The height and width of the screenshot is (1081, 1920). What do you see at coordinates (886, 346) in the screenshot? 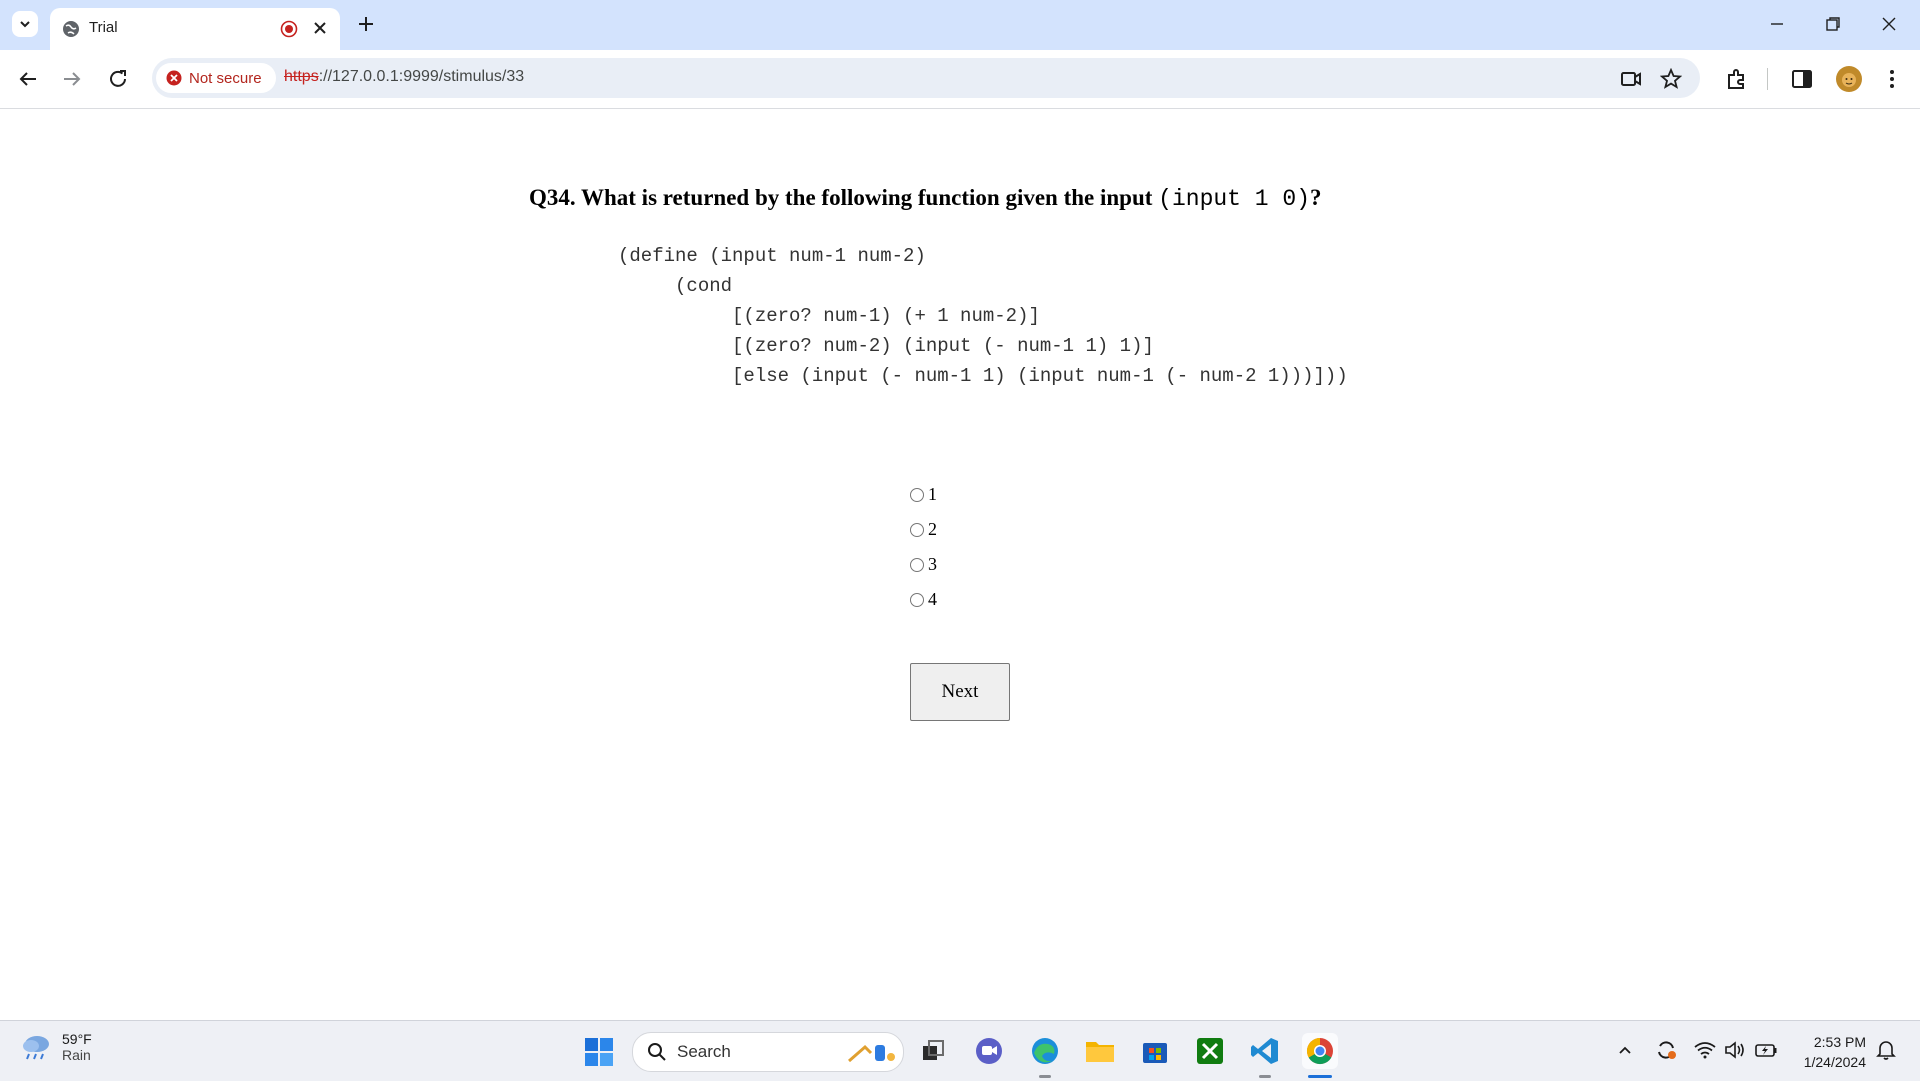
I see `code-line: [(zero? num-2) (input (- num-1 1) 1)]` at bounding box center [886, 346].